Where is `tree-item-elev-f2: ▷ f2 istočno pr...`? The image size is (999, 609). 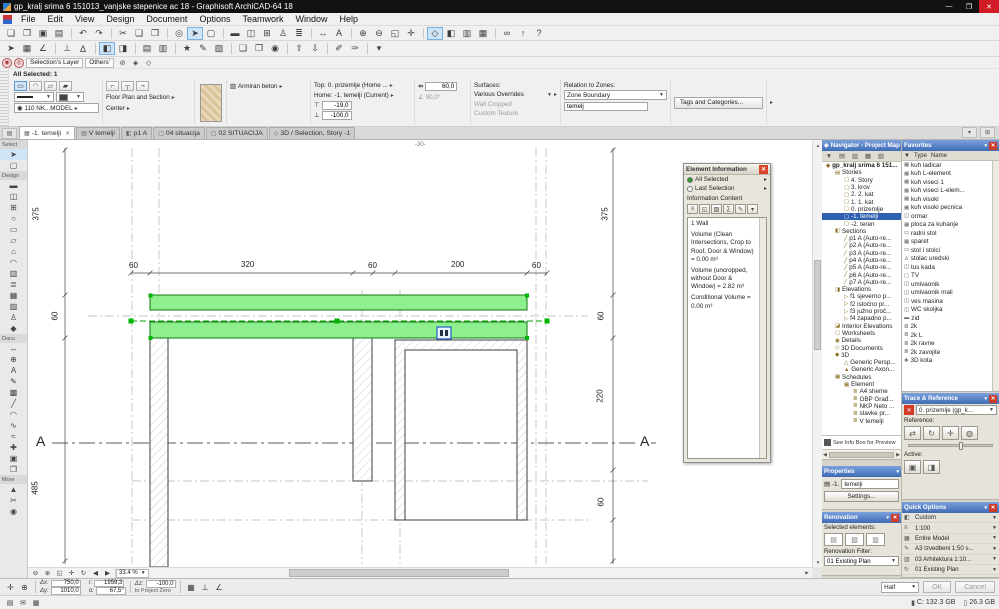
tree-item-elev-f2: ▷ f2 istočno pr... is located at coordinates (861, 304).